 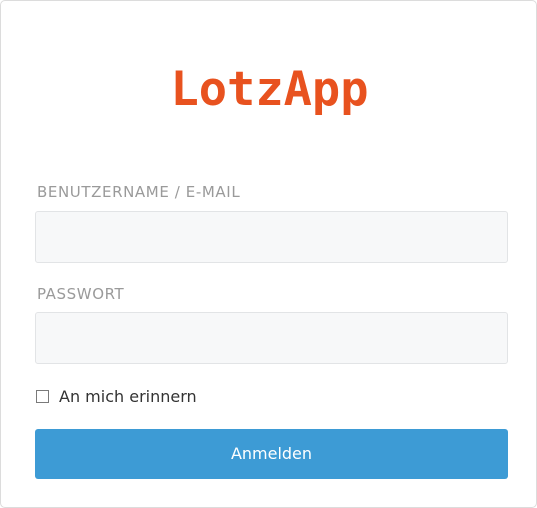 I want to click on app-logo: LotzApp, so click(x=269, y=89).